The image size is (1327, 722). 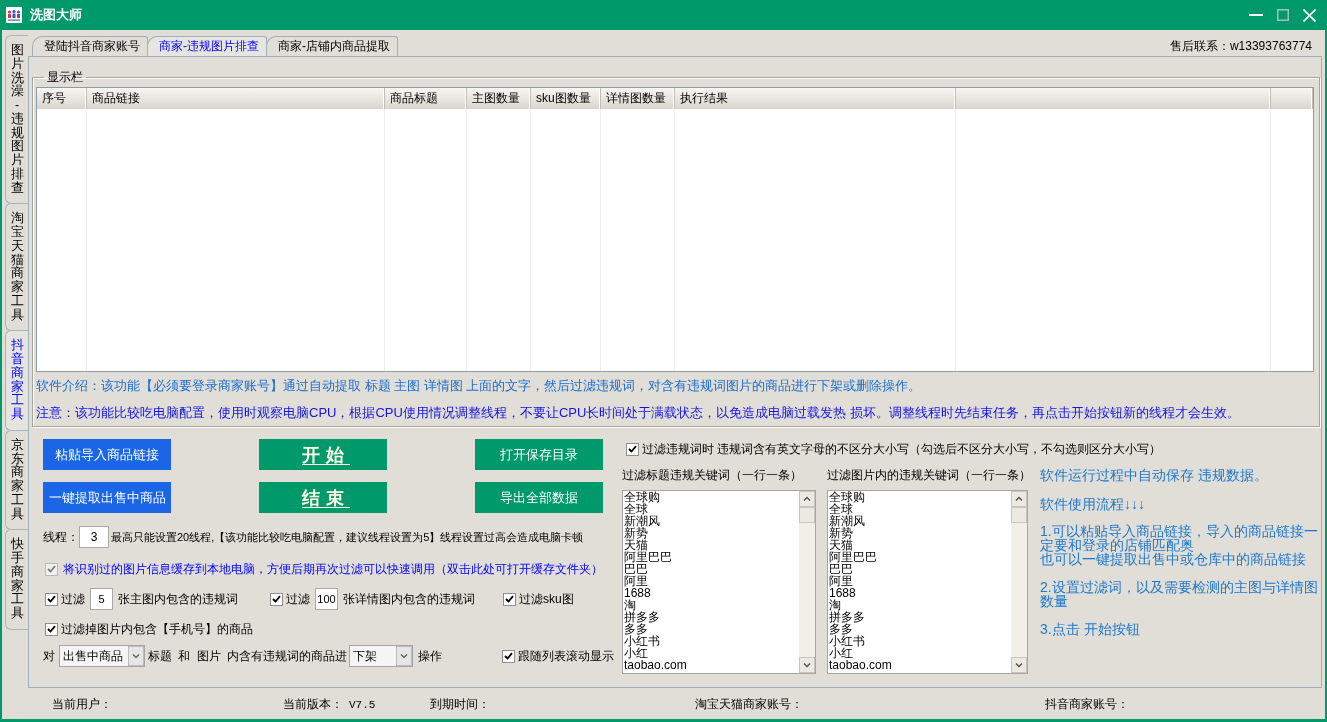 What do you see at coordinates (332, 46) in the screenshot?
I see `tab: 商家-店铺内商品提取` at bounding box center [332, 46].